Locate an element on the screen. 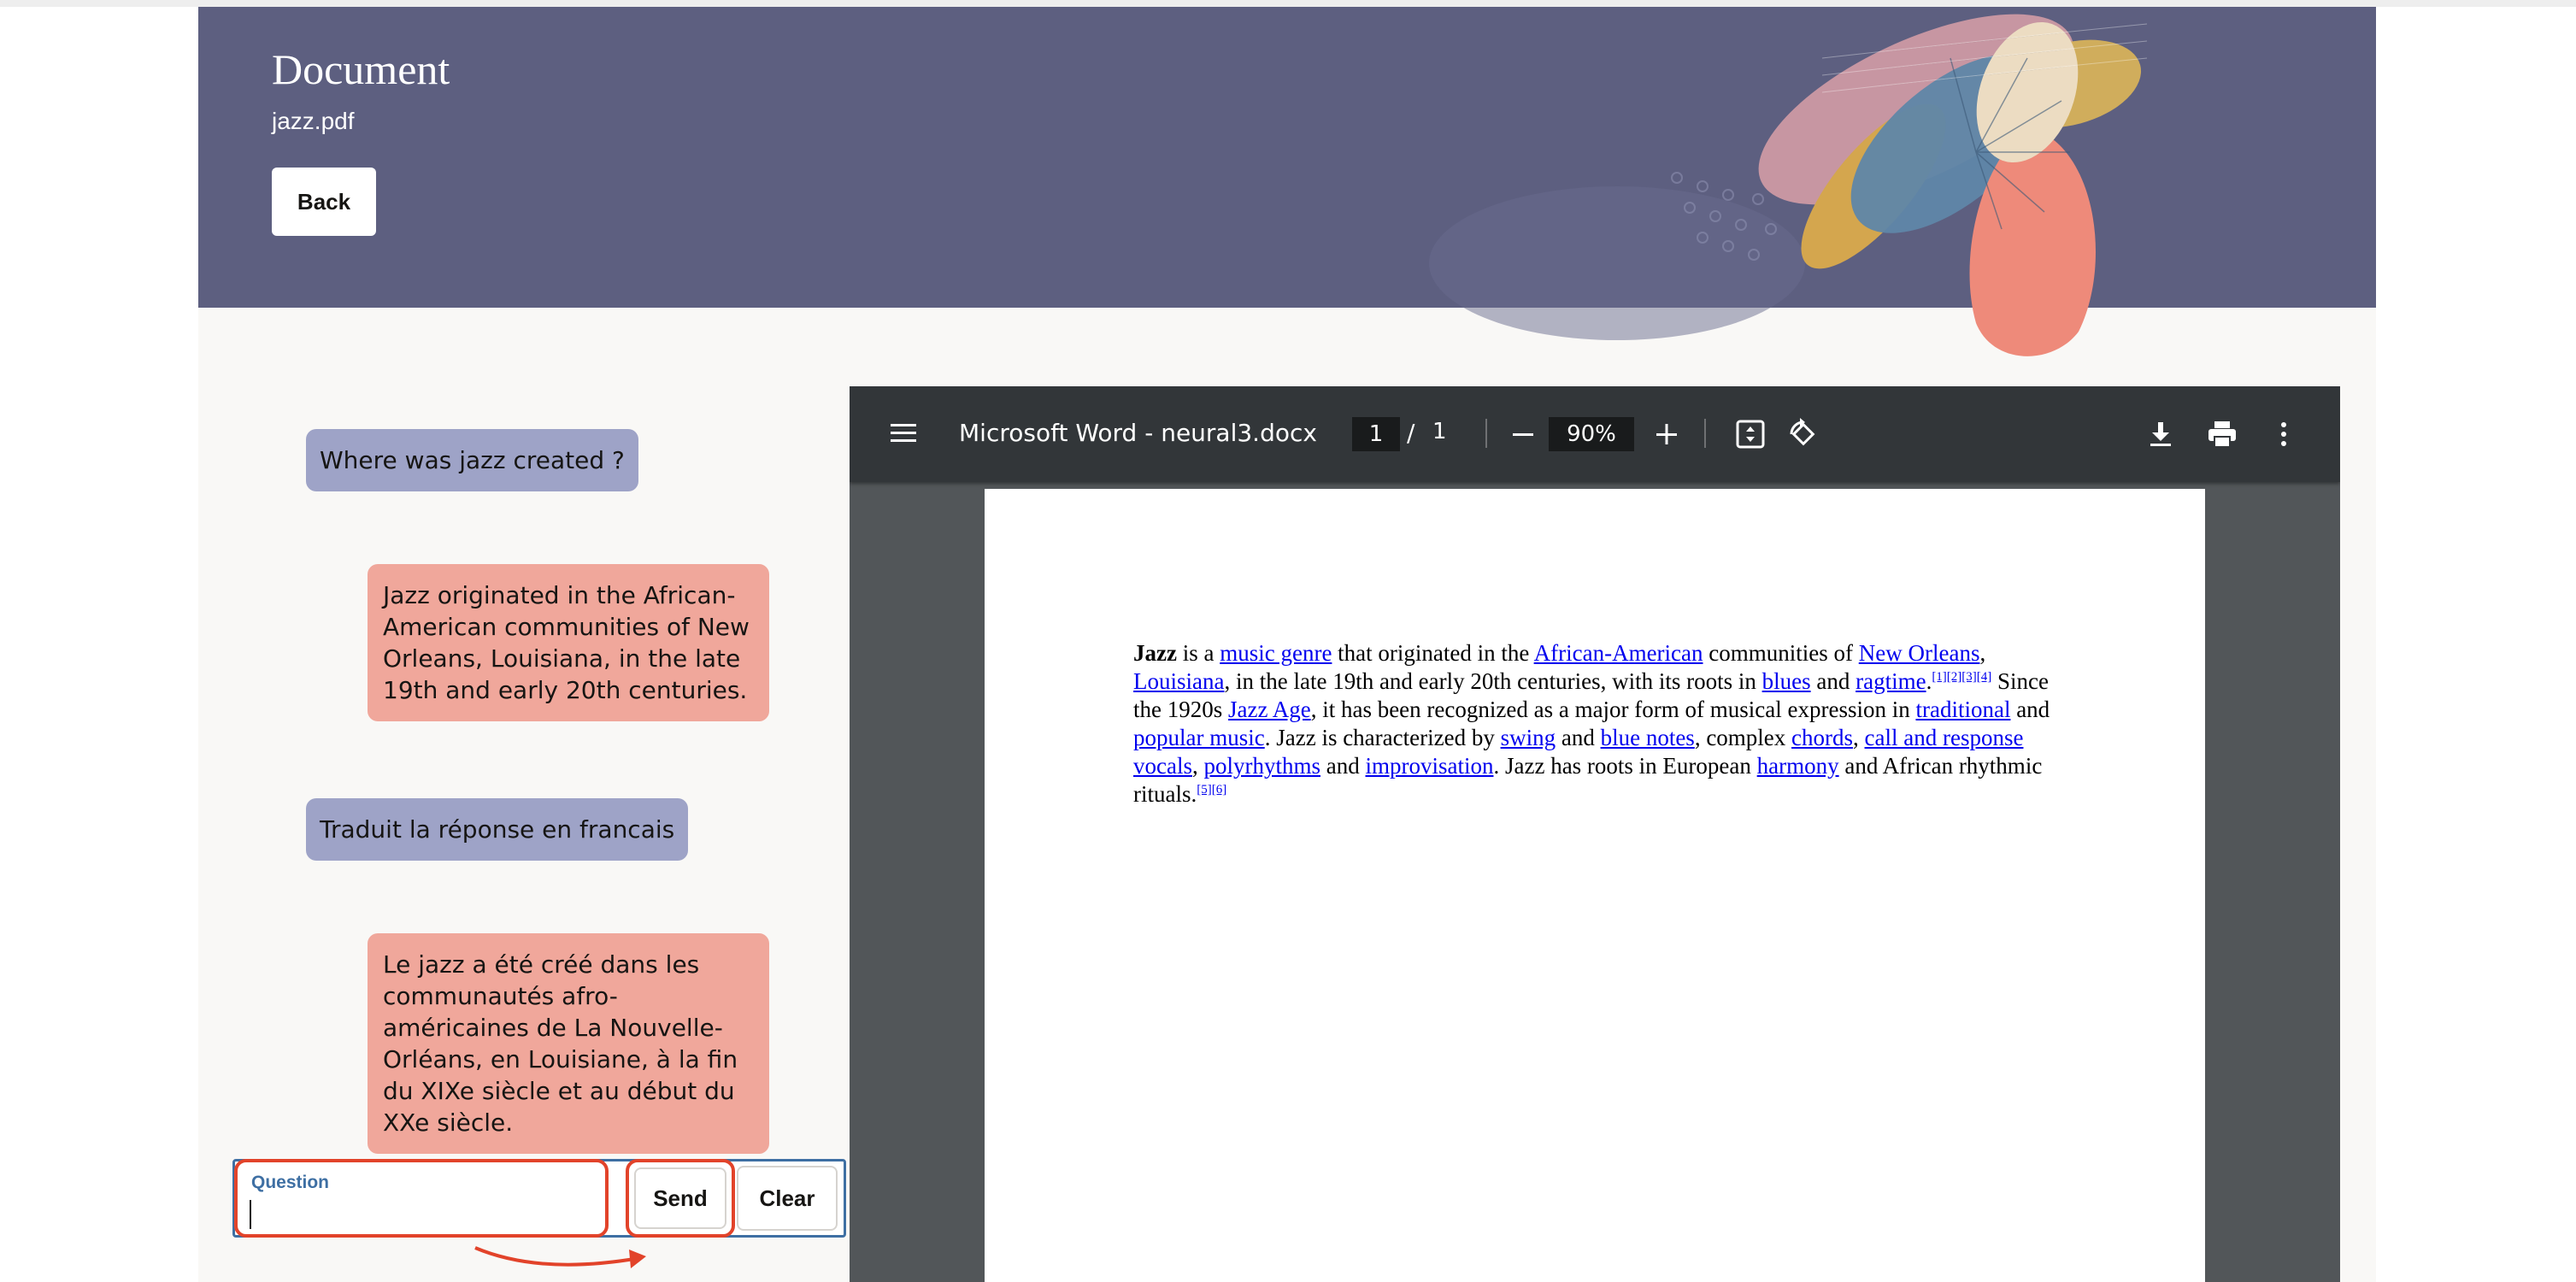 Image resolution: width=2576 pixels, height=1282 pixels. pdf-toolbar: Microsoft Word - neural3.docx 1 / 1 90% is located at coordinates (1595, 434).